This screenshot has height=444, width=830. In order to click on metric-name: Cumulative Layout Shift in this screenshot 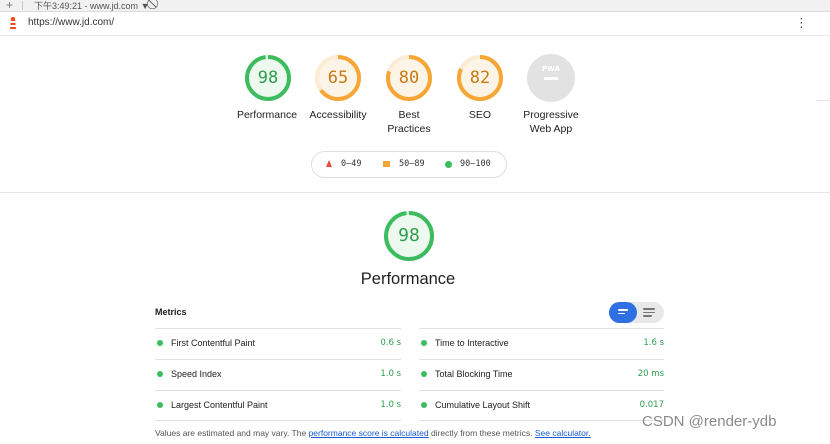, I will do `click(483, 405)`.